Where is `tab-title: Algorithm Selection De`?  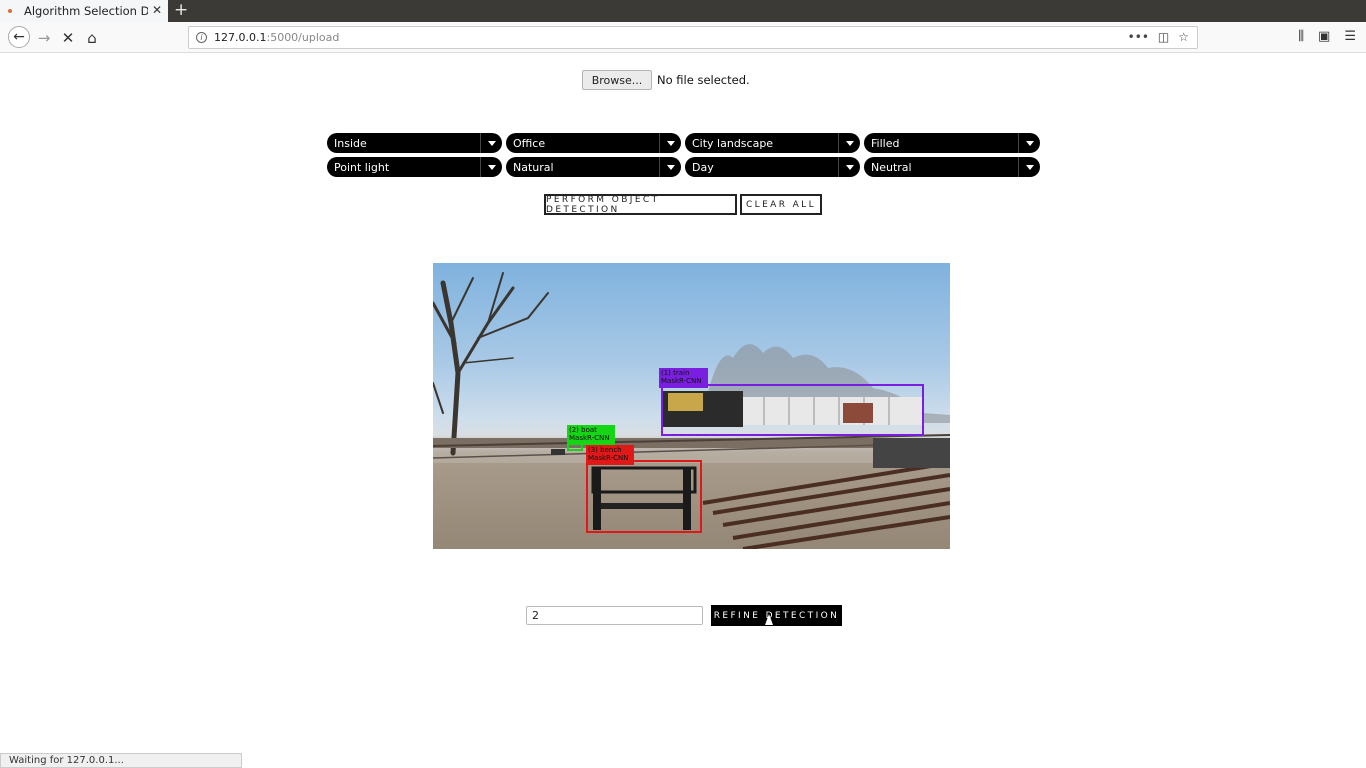 tab-title: Algorithm Selection De is located at coordinates (86, 11).